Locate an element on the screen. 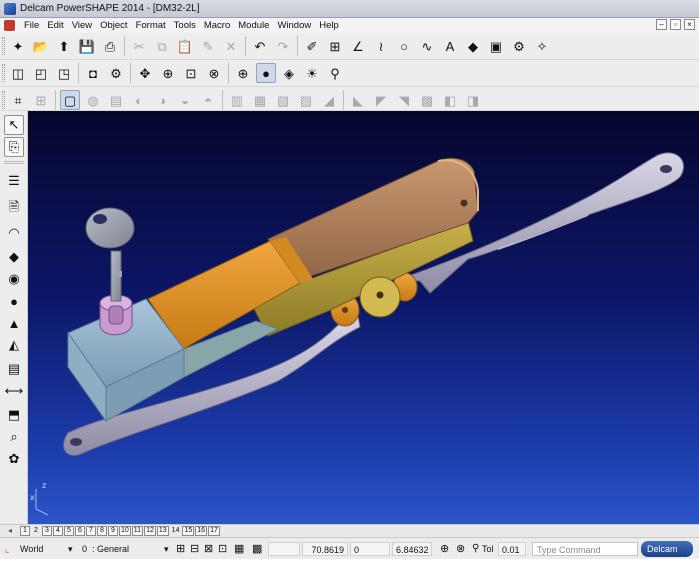 The width and height of the screenshot is (699, 581). grid-icon: ▦ is located at coordinates (241, 549).